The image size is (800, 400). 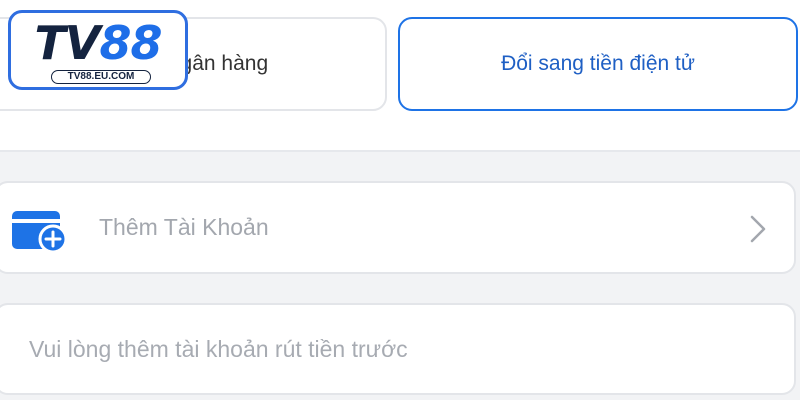 What do you see at coordinates (130, 43) in the screenshot?
I see `logo-number: 88` at bounding box center [130, 43].